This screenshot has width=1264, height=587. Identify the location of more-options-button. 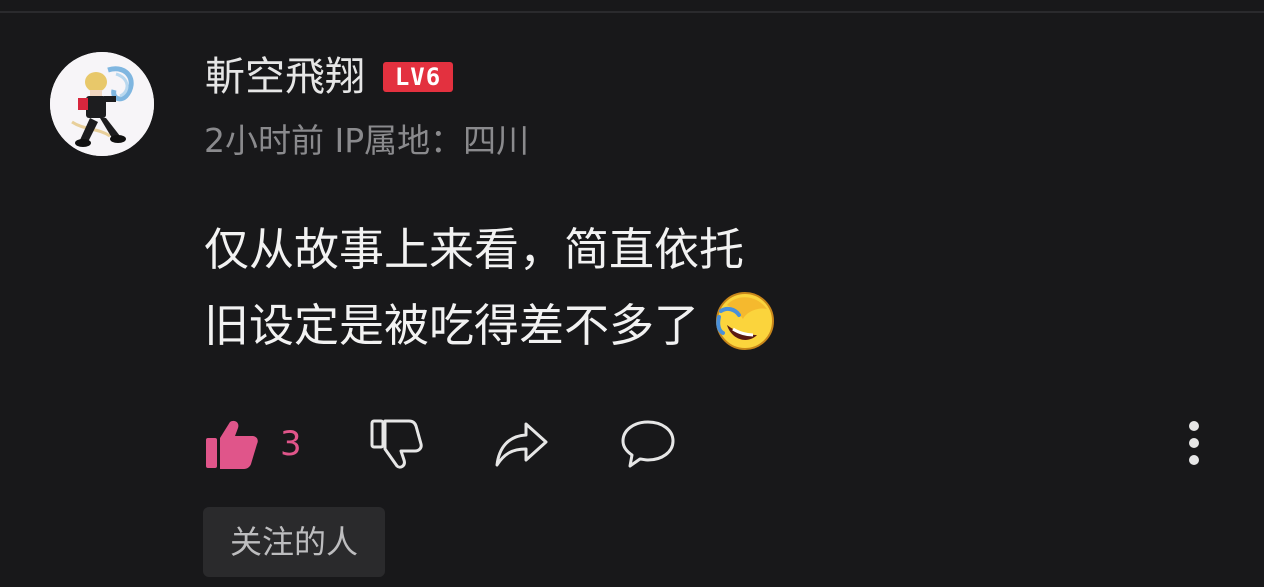
(1194, 444).